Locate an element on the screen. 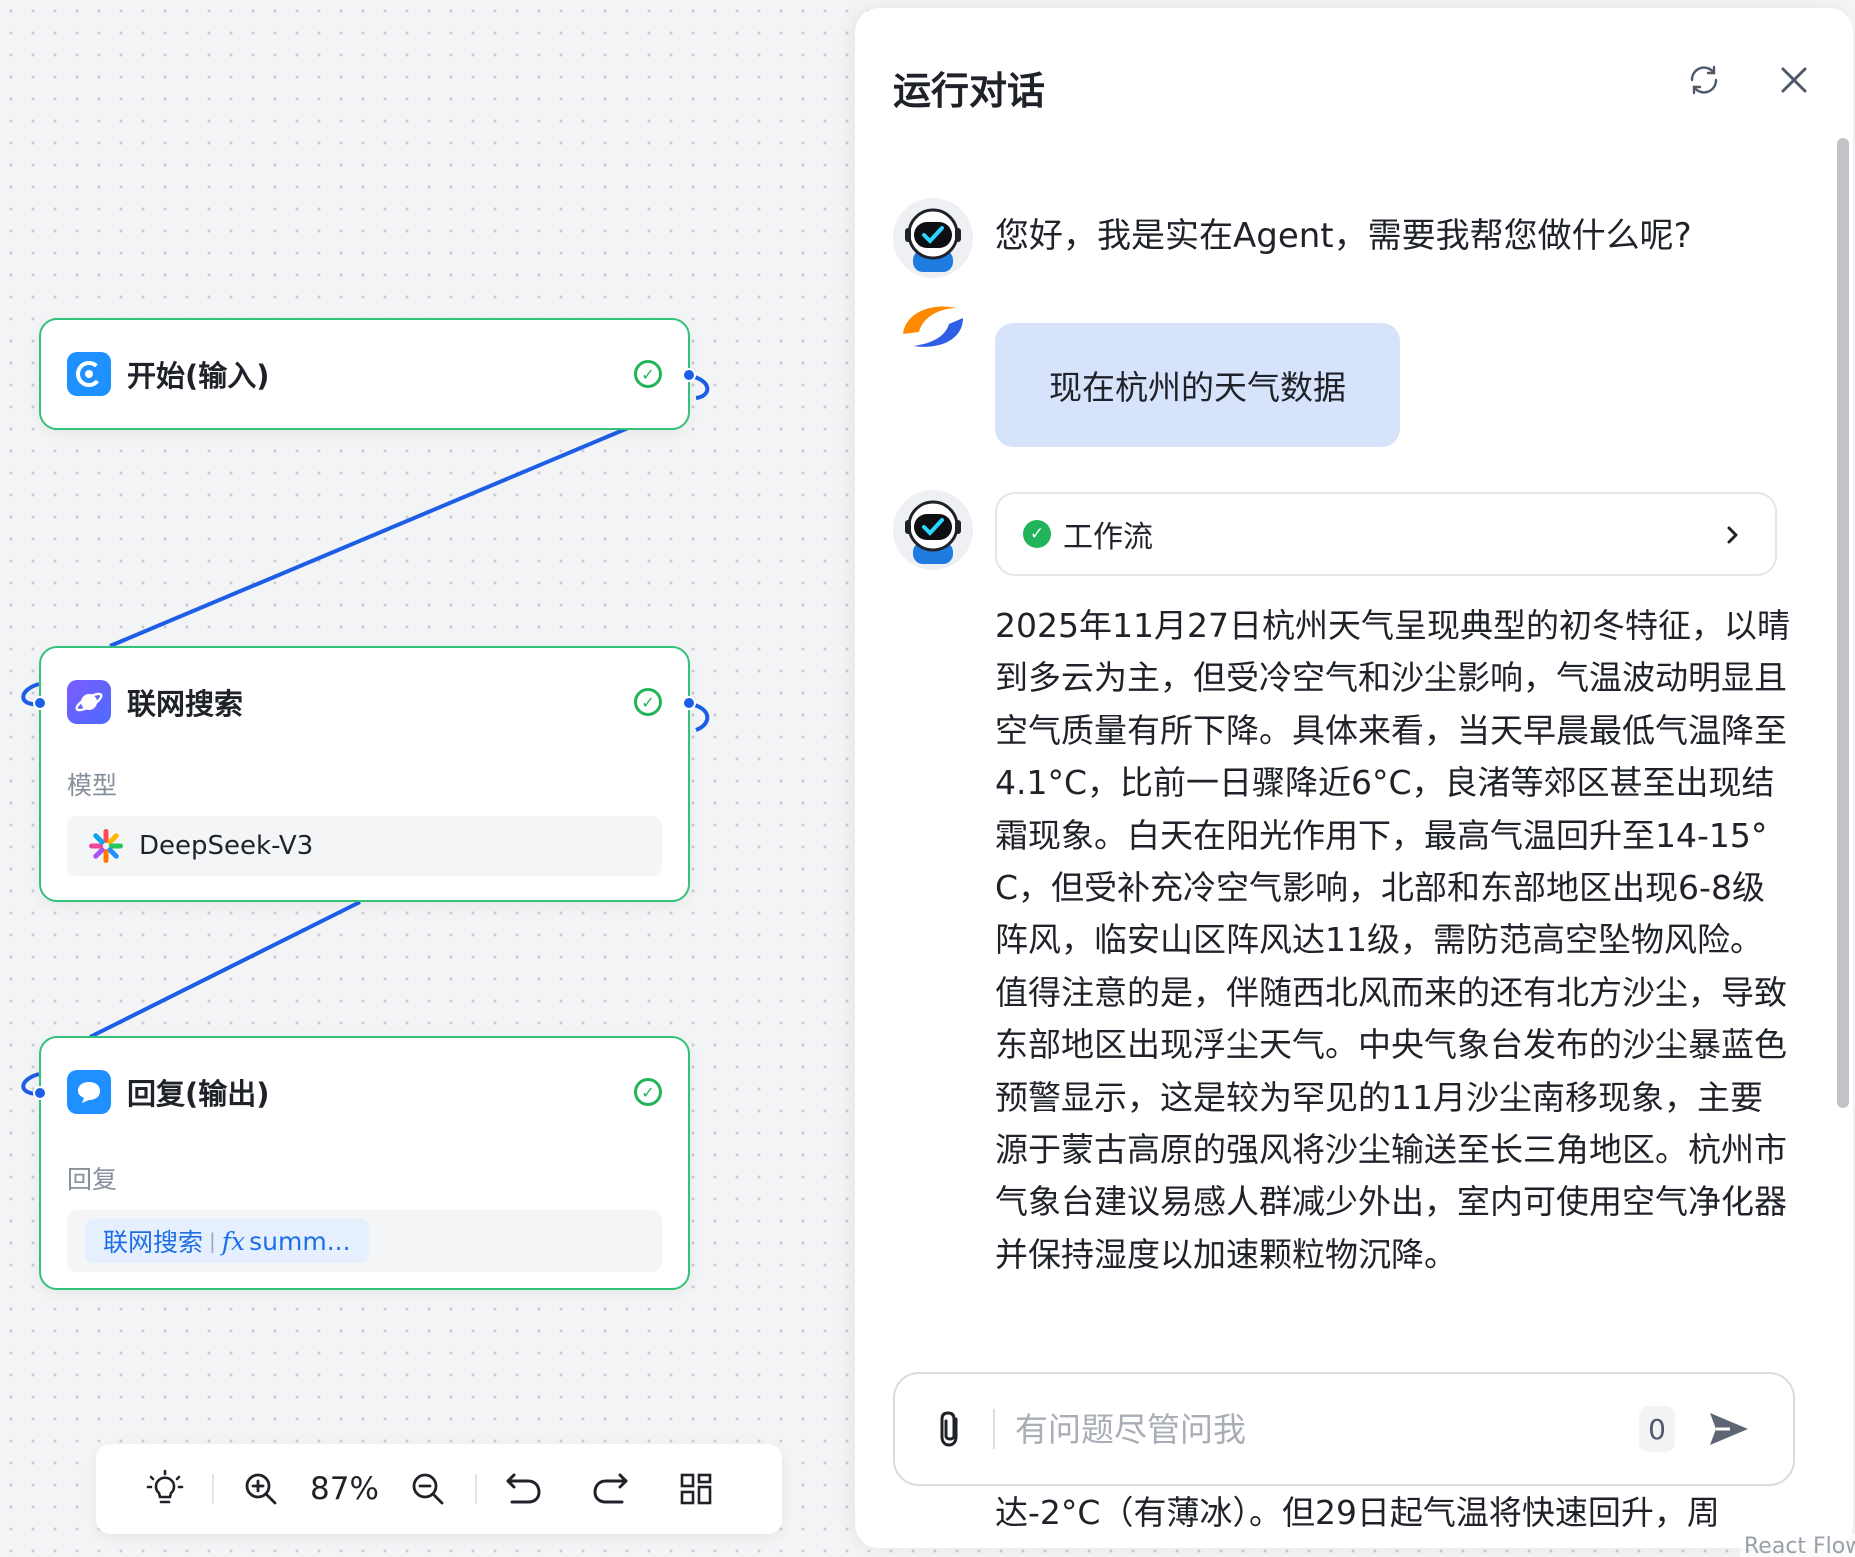 The width and height of the screenshot is (1855, 1557). zoom-out-button is located at coordinates (428, 1489).